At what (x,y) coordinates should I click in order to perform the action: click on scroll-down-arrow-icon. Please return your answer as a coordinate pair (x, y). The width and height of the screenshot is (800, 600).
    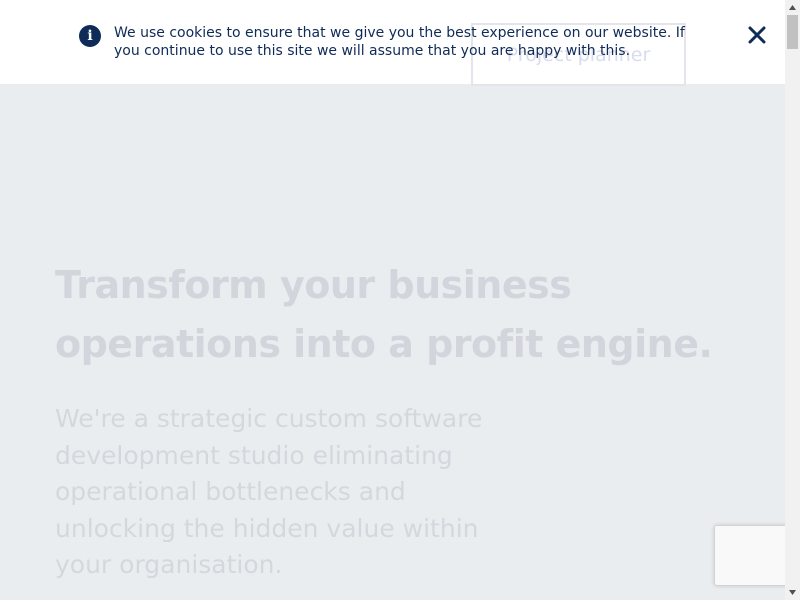
    Looking at the image, I should click on (792, 592).